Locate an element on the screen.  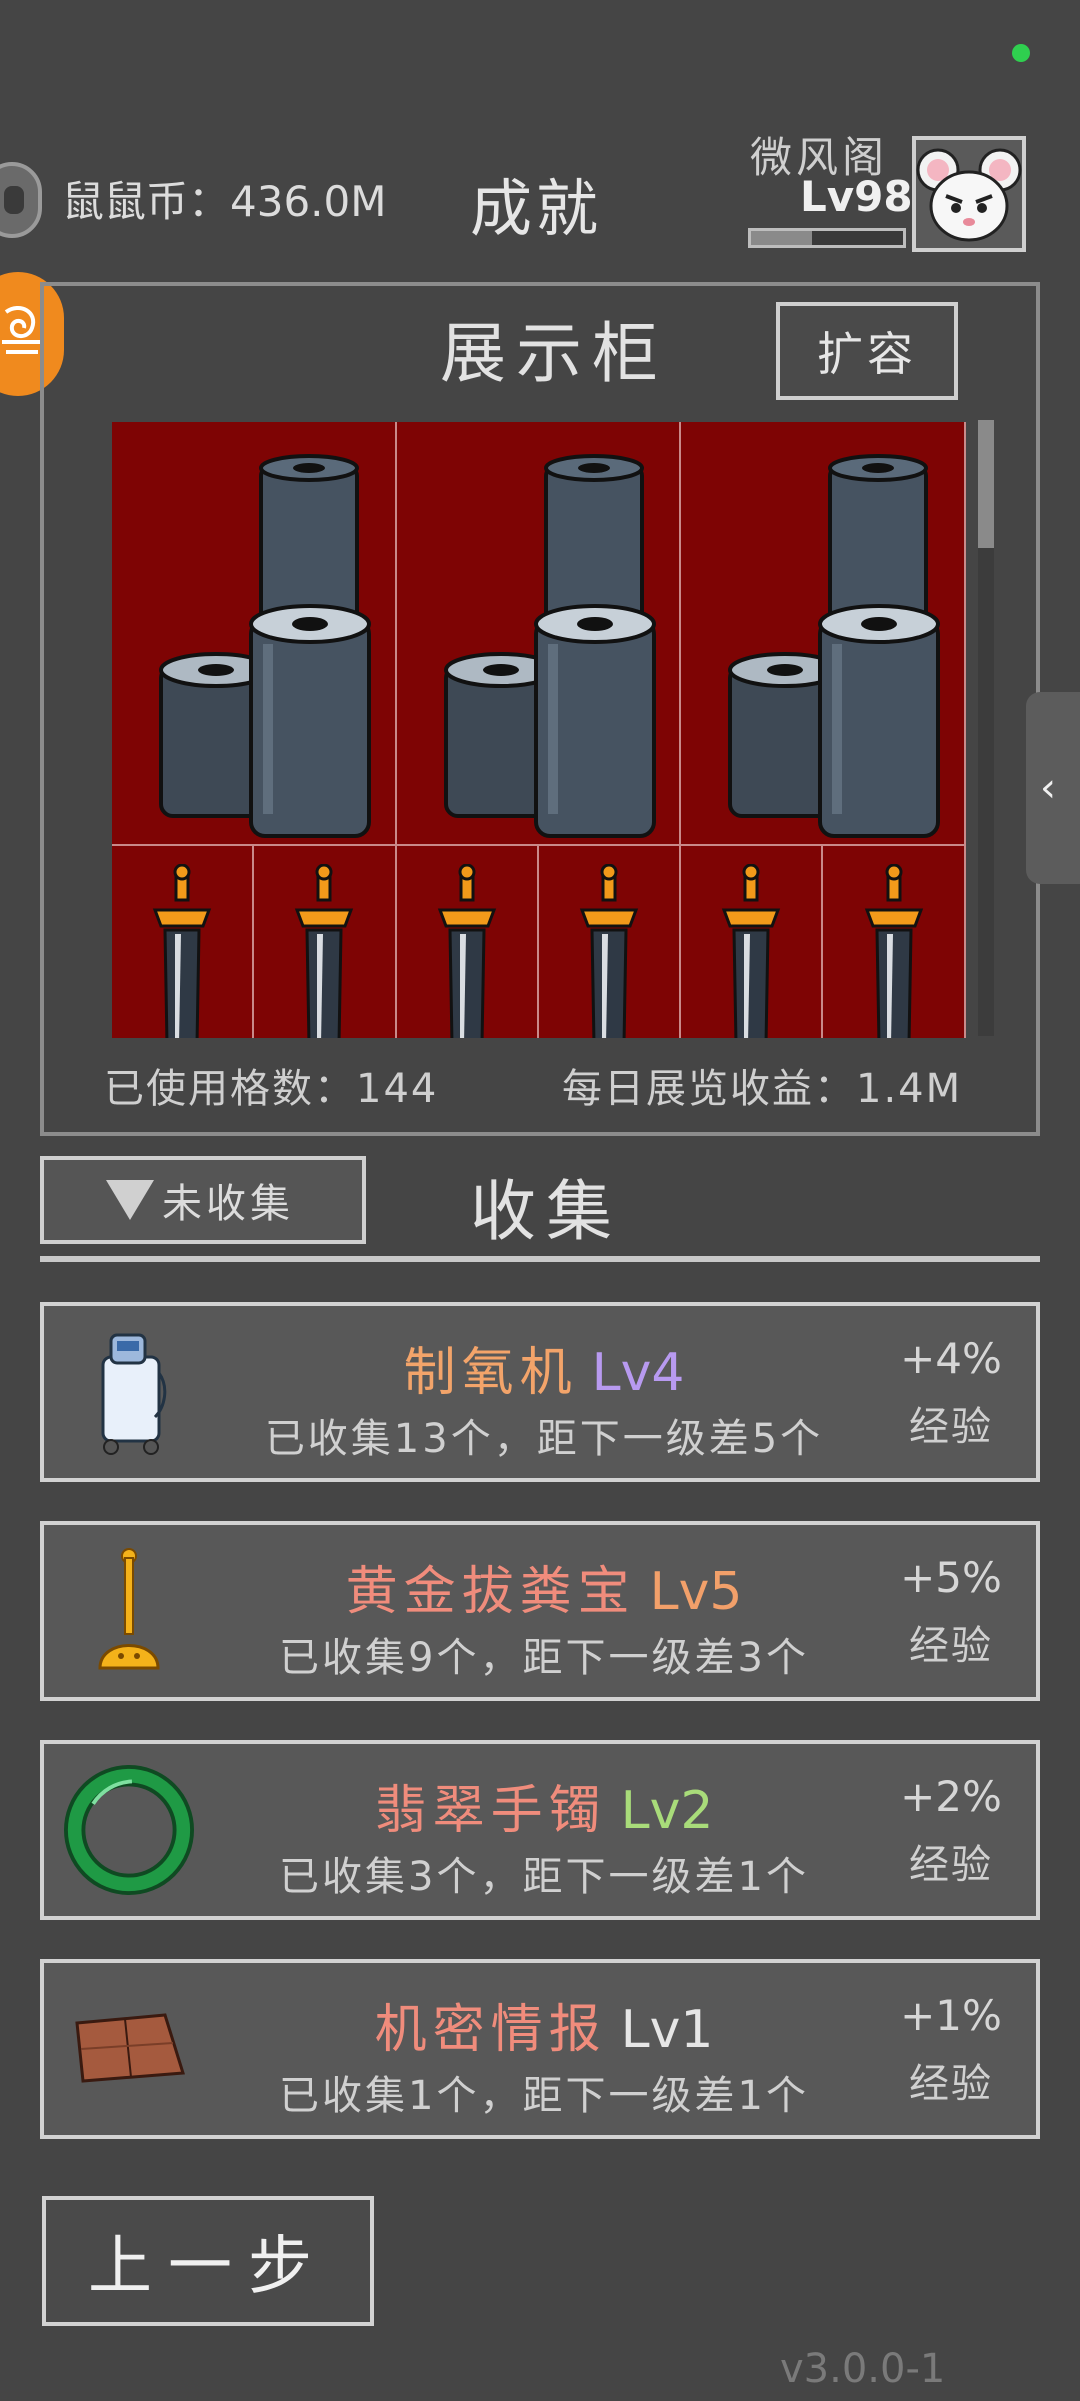
side-panel-toggle: ‹ is located at coordinates (1053, 788).